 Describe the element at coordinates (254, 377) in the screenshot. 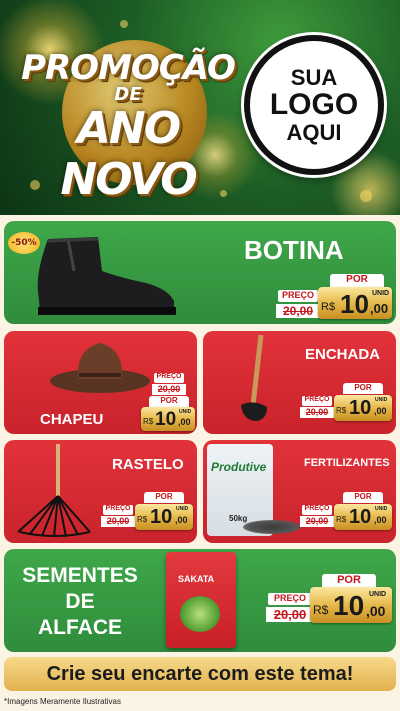

I see `hoe-image` at that location.